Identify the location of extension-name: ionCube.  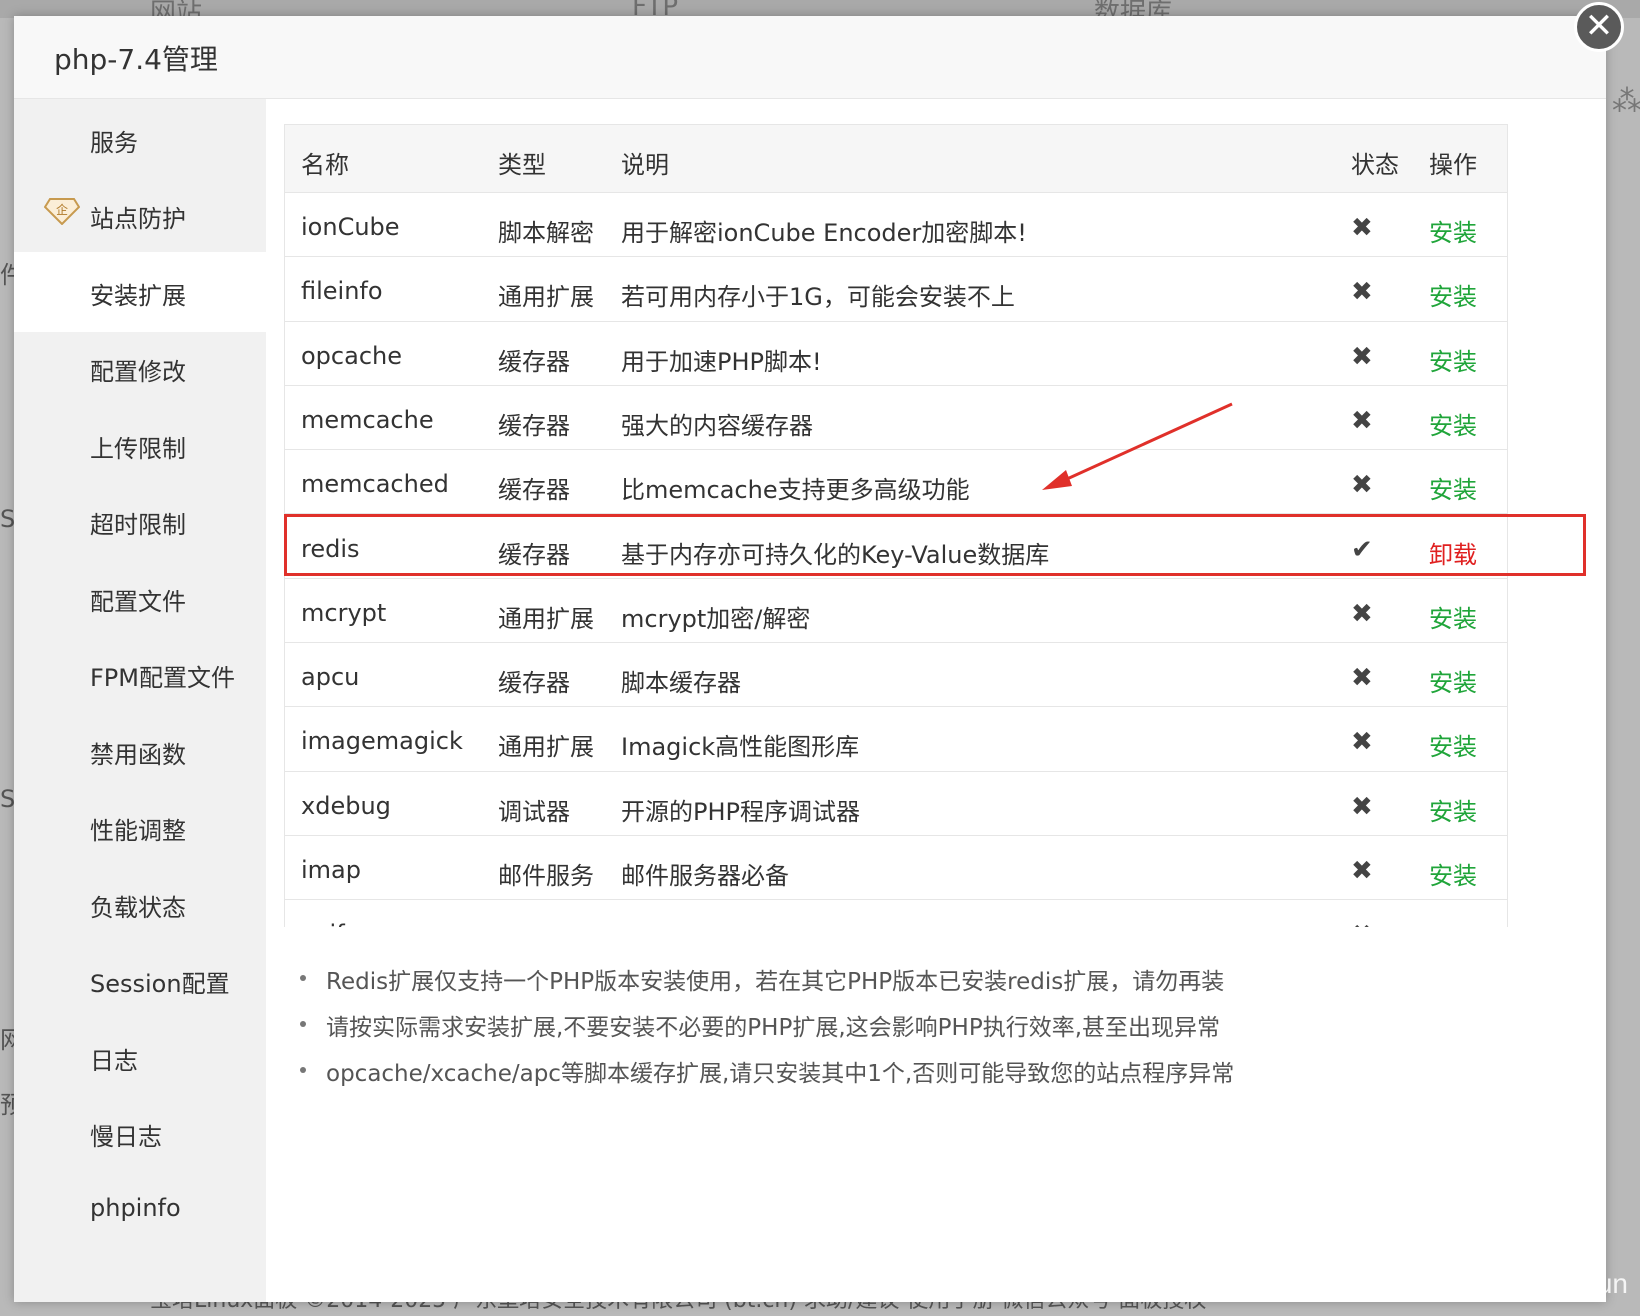
(350, 227).